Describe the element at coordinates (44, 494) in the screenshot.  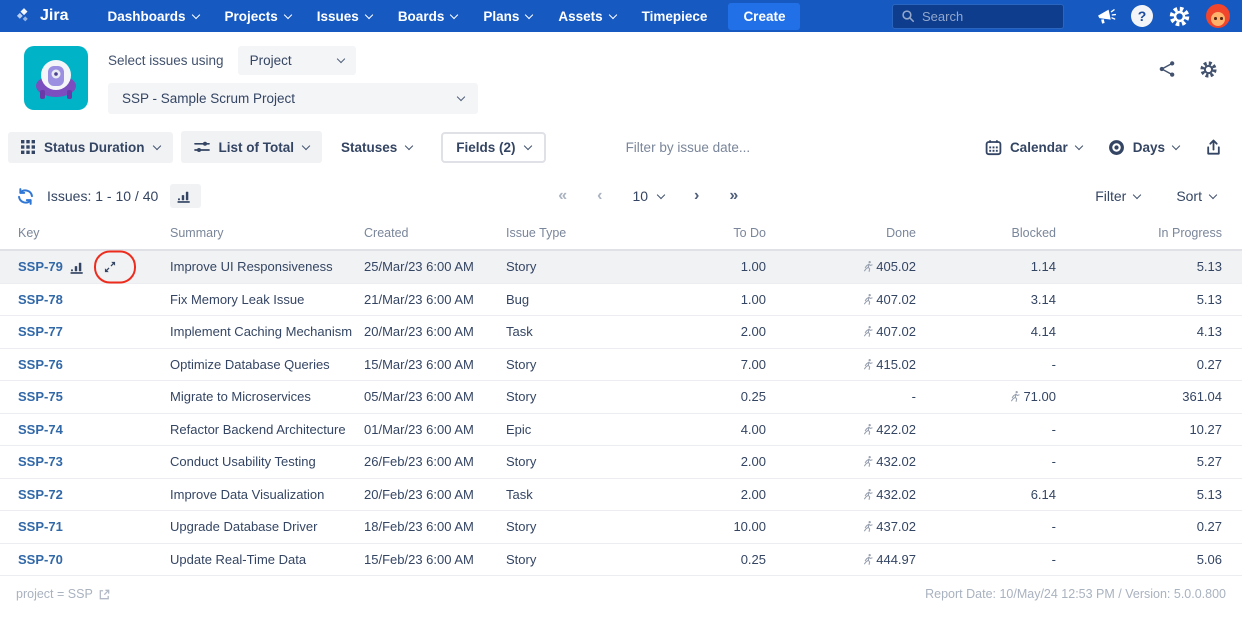
I see `issue-key-link: SSP-72` at that location.